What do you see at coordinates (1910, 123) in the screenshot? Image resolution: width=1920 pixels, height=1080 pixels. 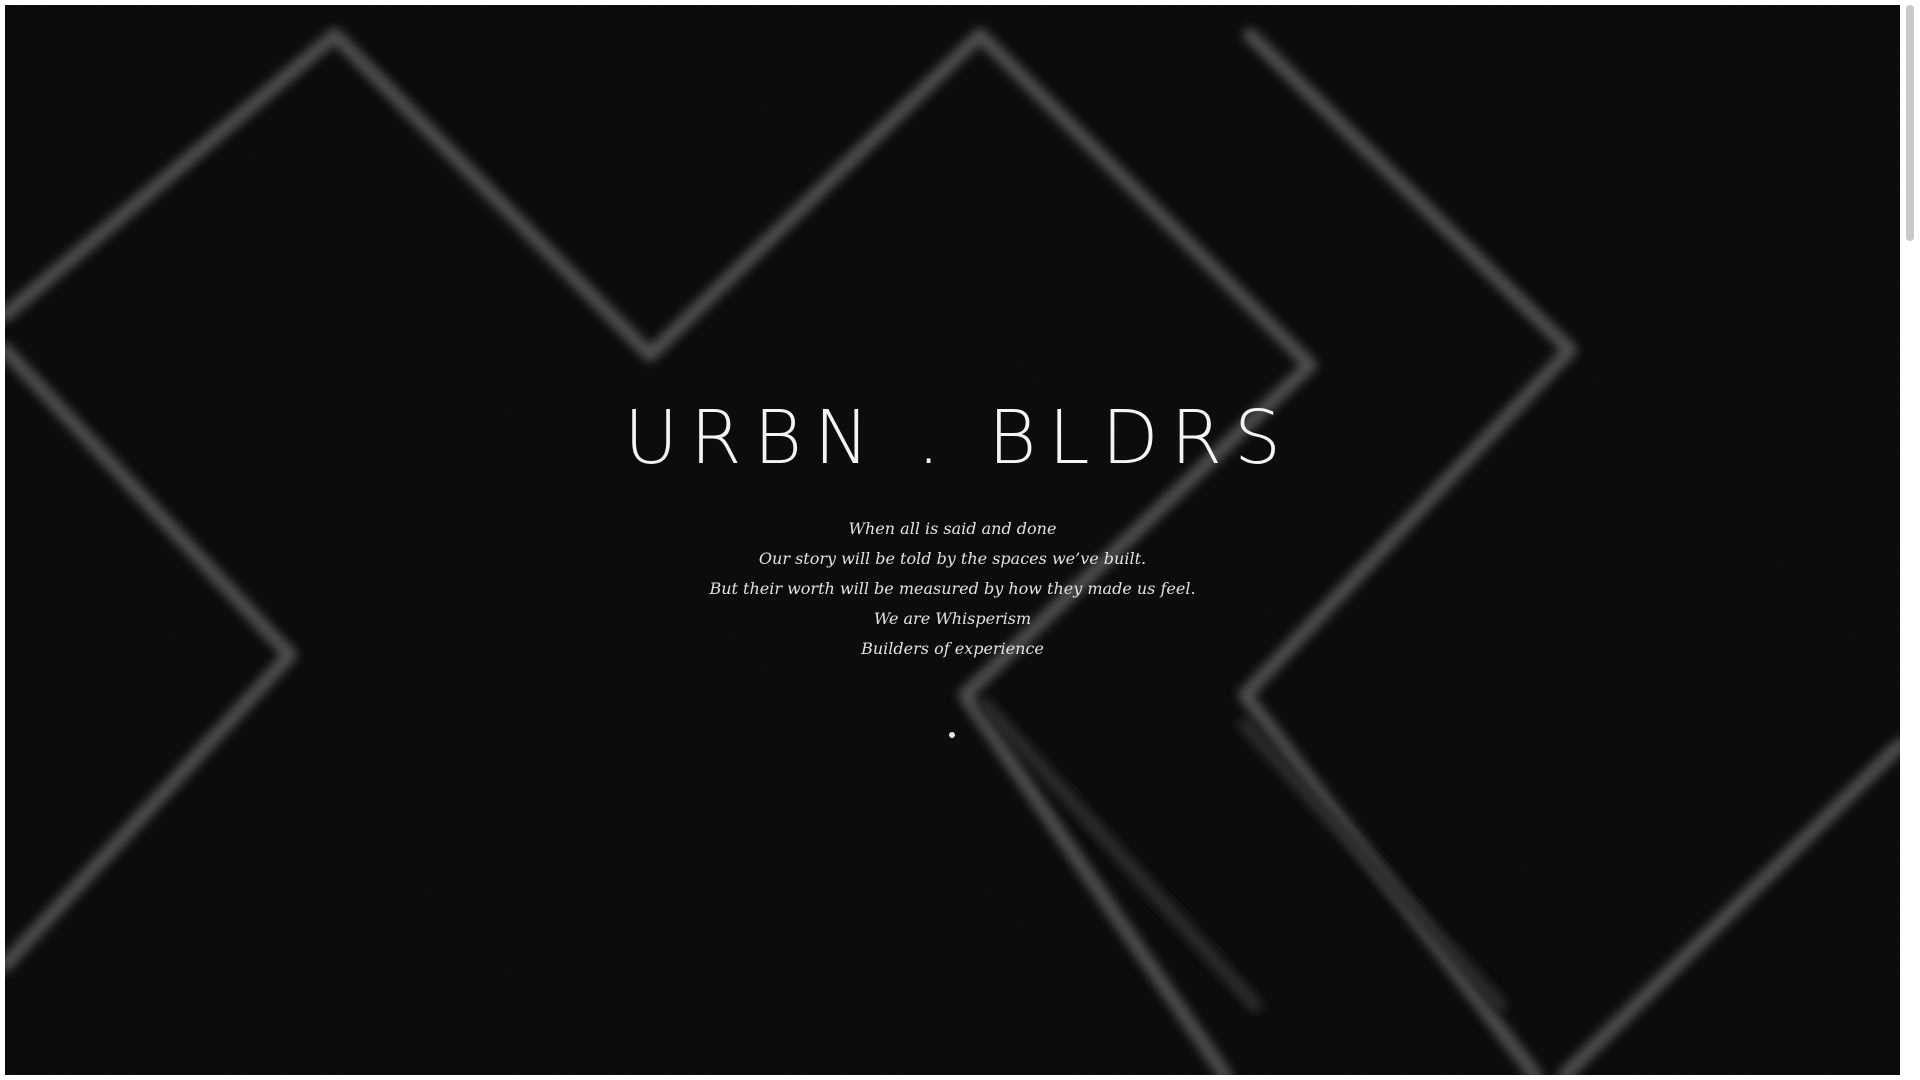 I see `scrollbar-thumb` at bounding box center [1910, 123].